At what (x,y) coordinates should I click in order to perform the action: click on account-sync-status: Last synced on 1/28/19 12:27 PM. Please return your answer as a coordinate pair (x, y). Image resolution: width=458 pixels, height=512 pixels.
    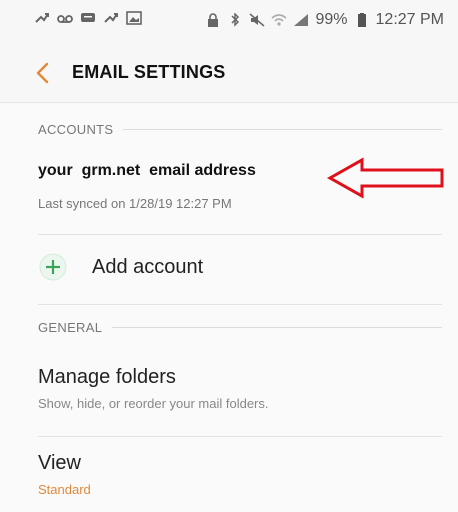
    Looking at the image, I should click on (135, 203).